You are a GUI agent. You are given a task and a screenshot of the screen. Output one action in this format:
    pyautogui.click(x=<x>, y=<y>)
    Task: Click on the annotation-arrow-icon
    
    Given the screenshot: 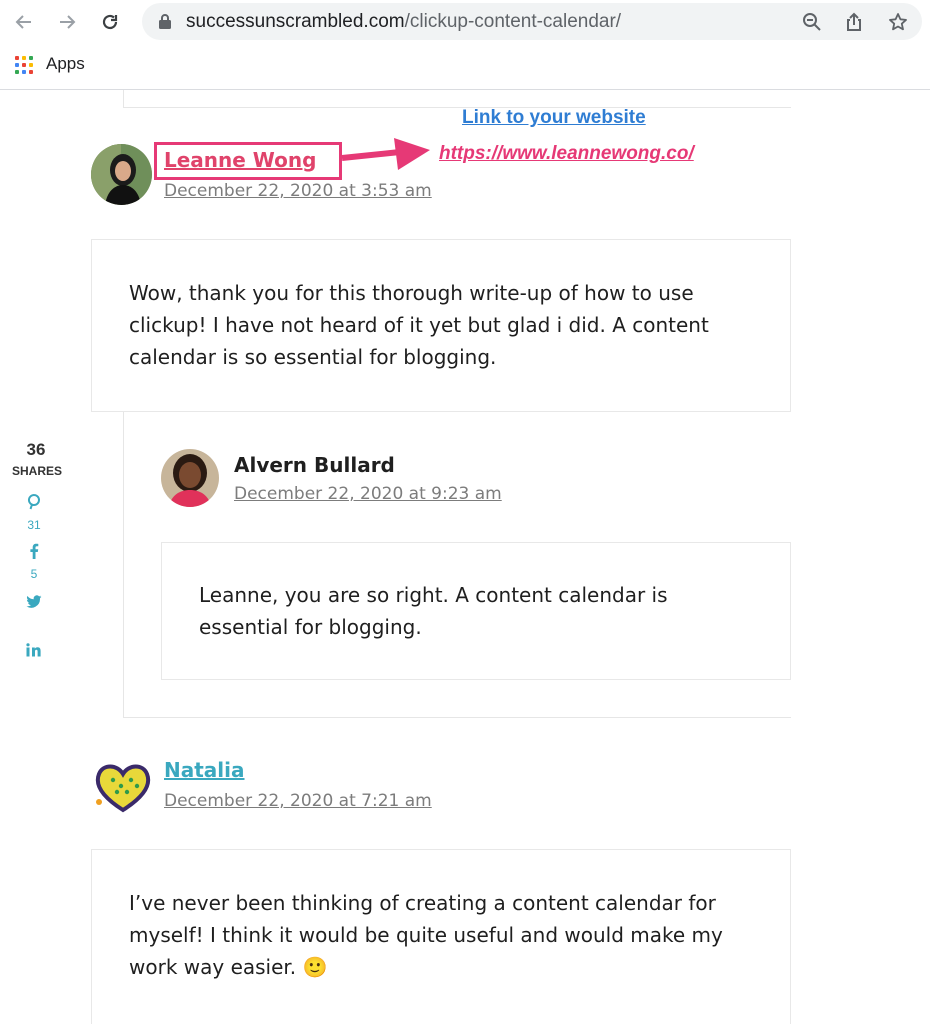 What is the action you would take?
    pyautogui.click(x=385, y=154)
    